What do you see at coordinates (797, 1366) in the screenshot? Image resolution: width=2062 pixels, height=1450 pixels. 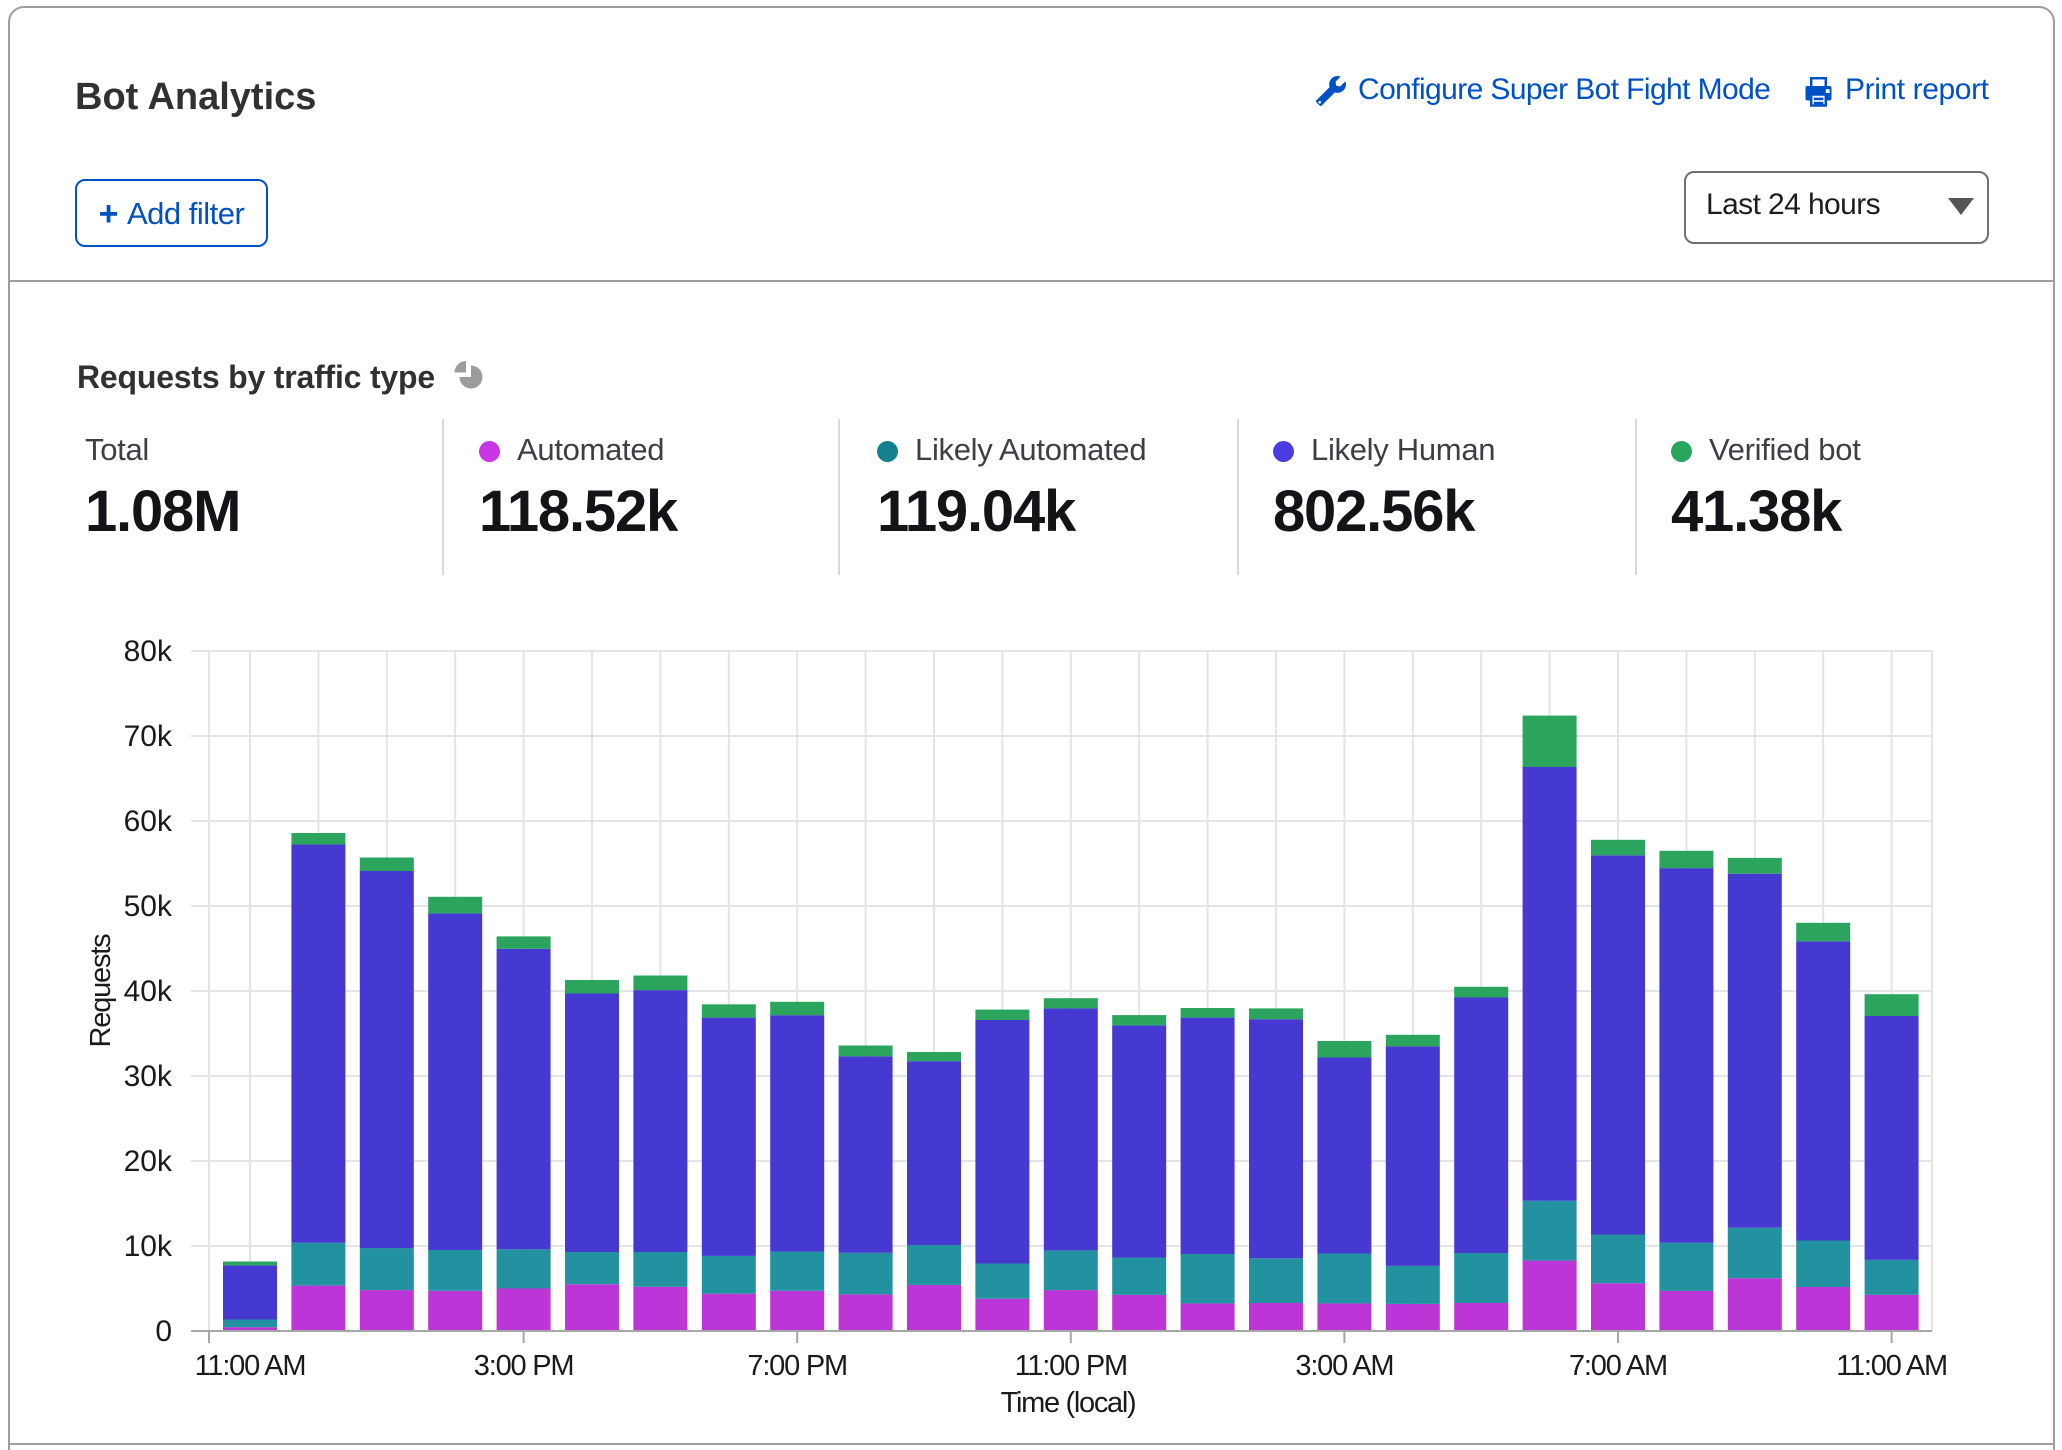 I see `svg-text: 7:00 PM` at bounding box center [797, 1366].